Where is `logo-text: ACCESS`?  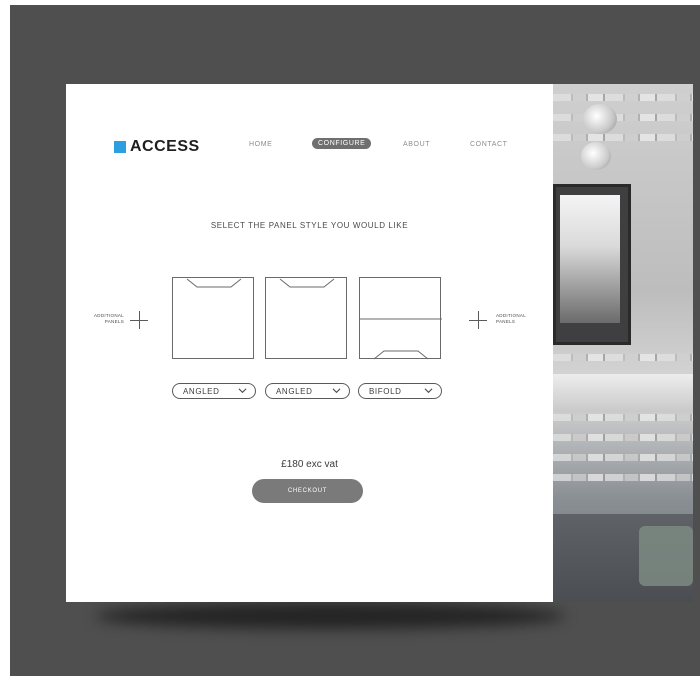
logo-text: ACCESS is located at coordinates (165, 146).